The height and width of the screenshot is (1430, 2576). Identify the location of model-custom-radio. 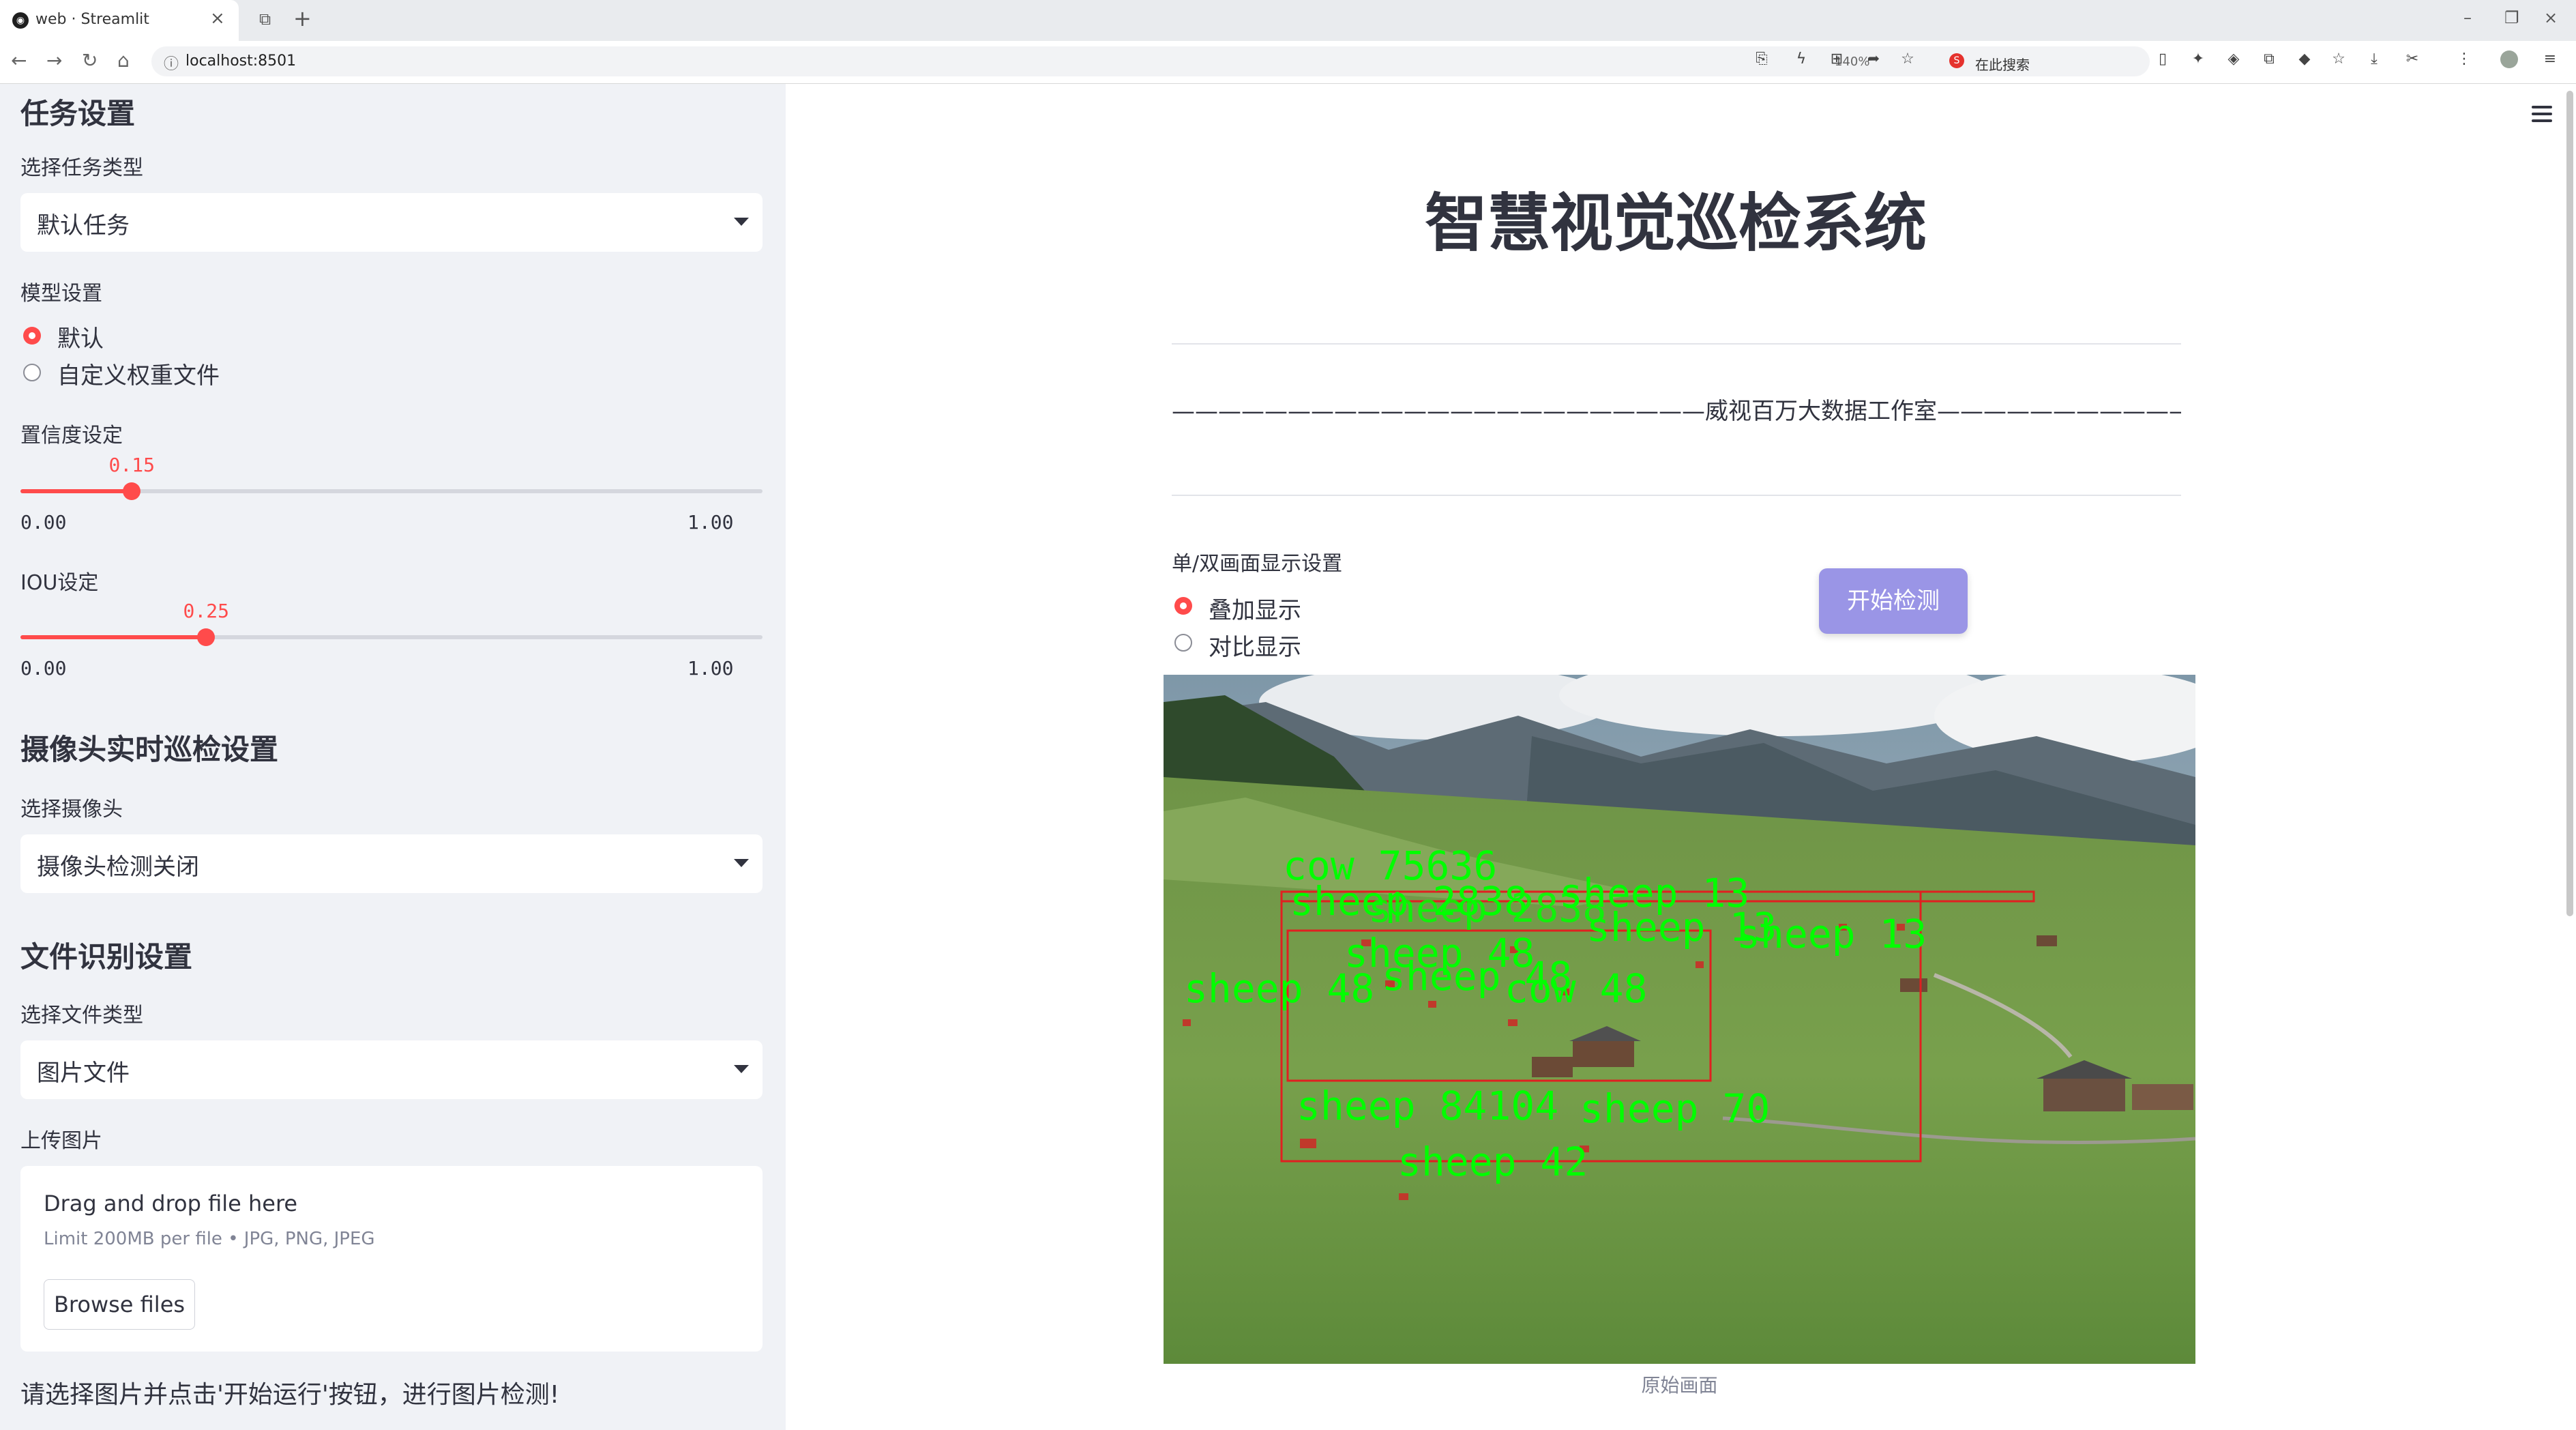
(32, 372).